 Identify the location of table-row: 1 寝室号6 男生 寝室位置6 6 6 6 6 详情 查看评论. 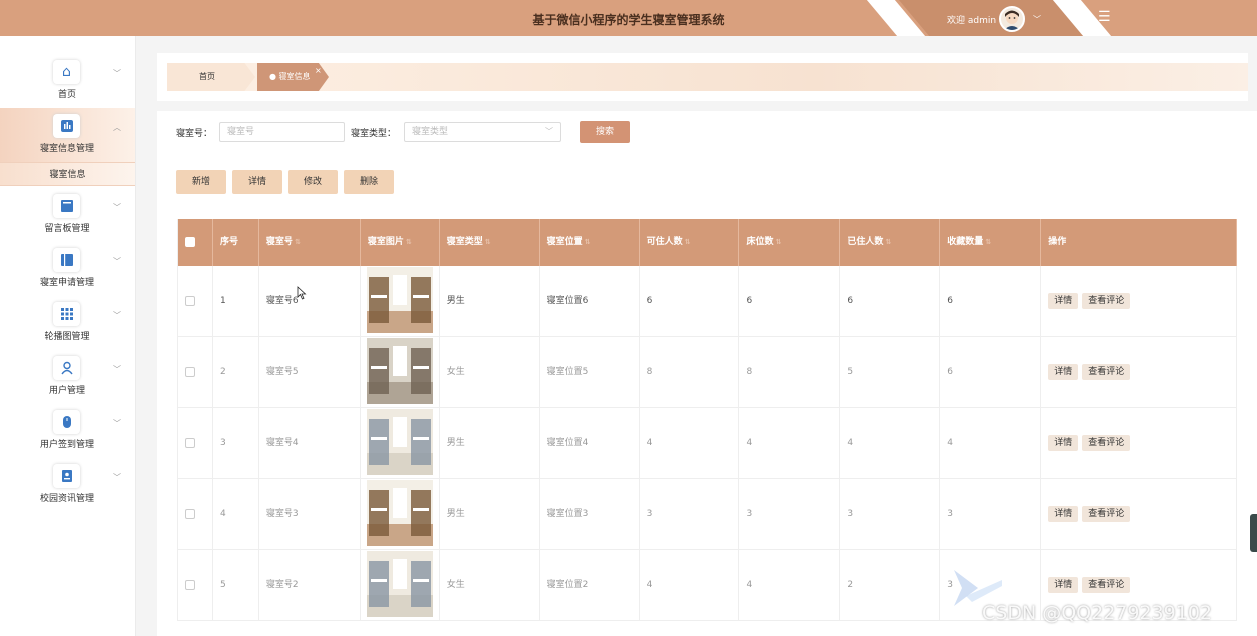
(707, 301).